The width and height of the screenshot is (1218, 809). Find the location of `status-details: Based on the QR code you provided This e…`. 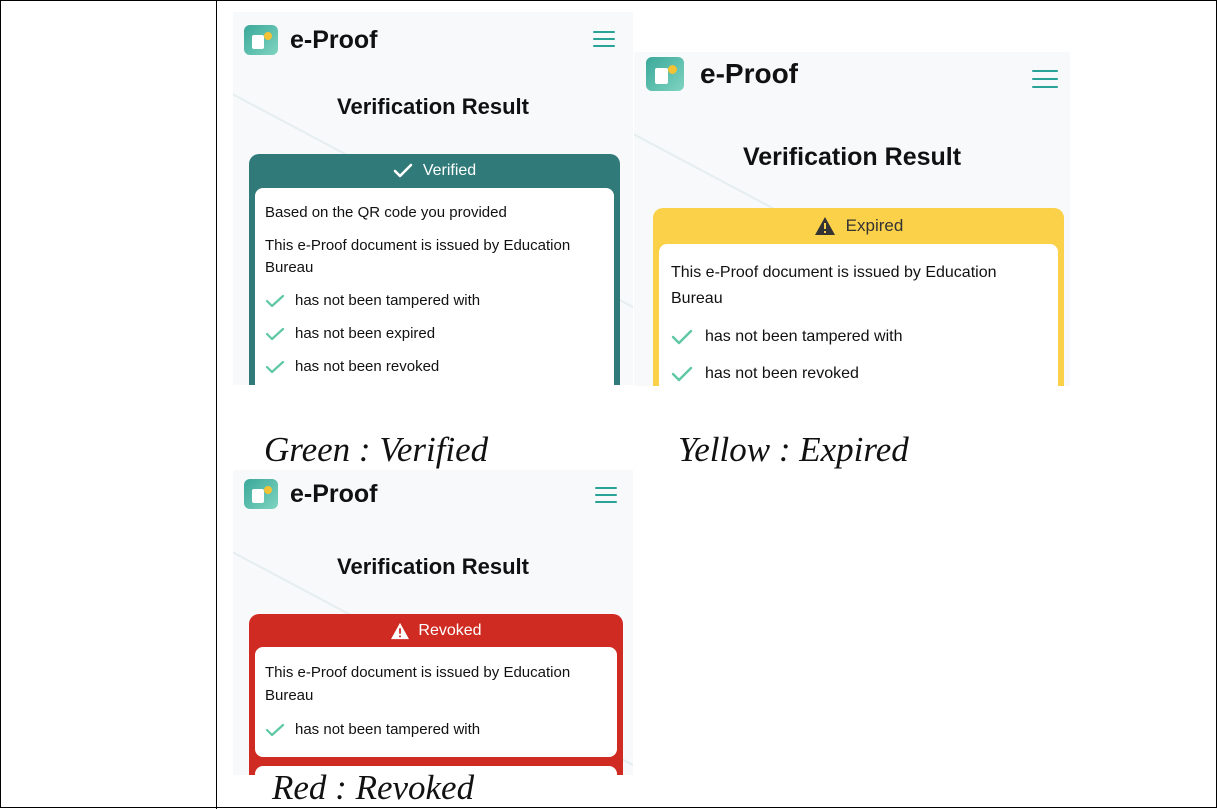

status-details: Based on the QR code you provided This e… is located at coordinates (434, 286).